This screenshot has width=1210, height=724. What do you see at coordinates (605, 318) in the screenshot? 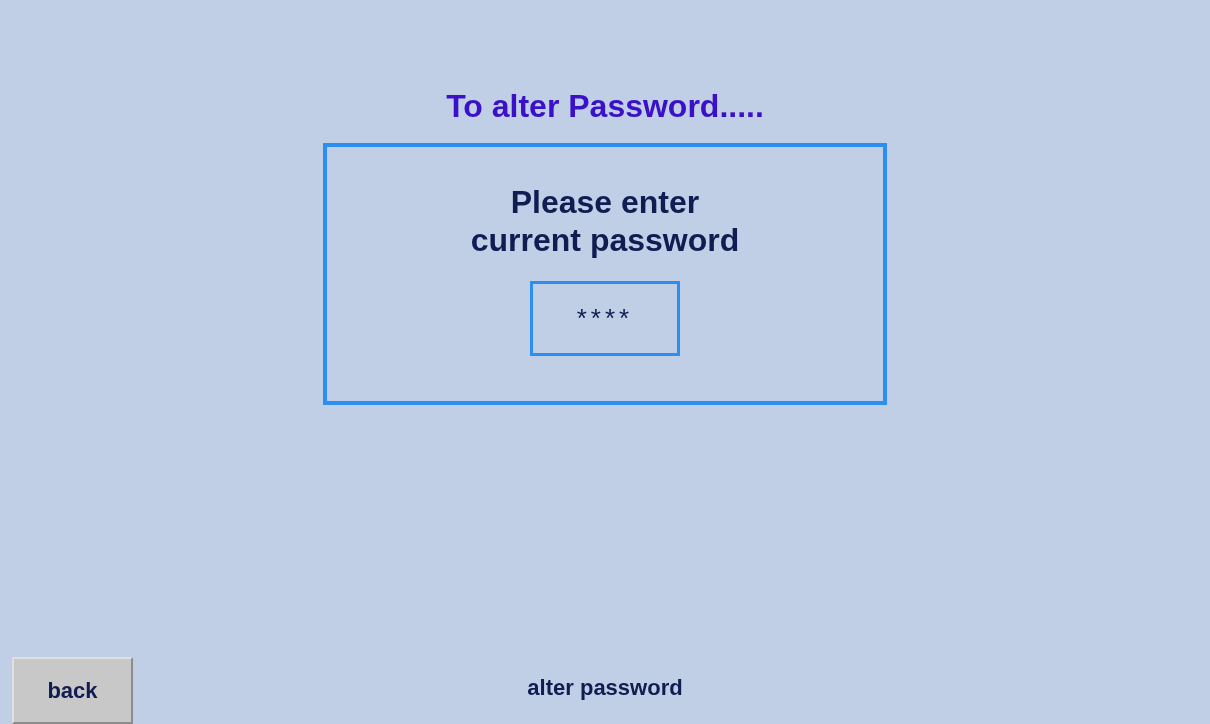
I see `password-field: ****` at bounding box center [605, 318].